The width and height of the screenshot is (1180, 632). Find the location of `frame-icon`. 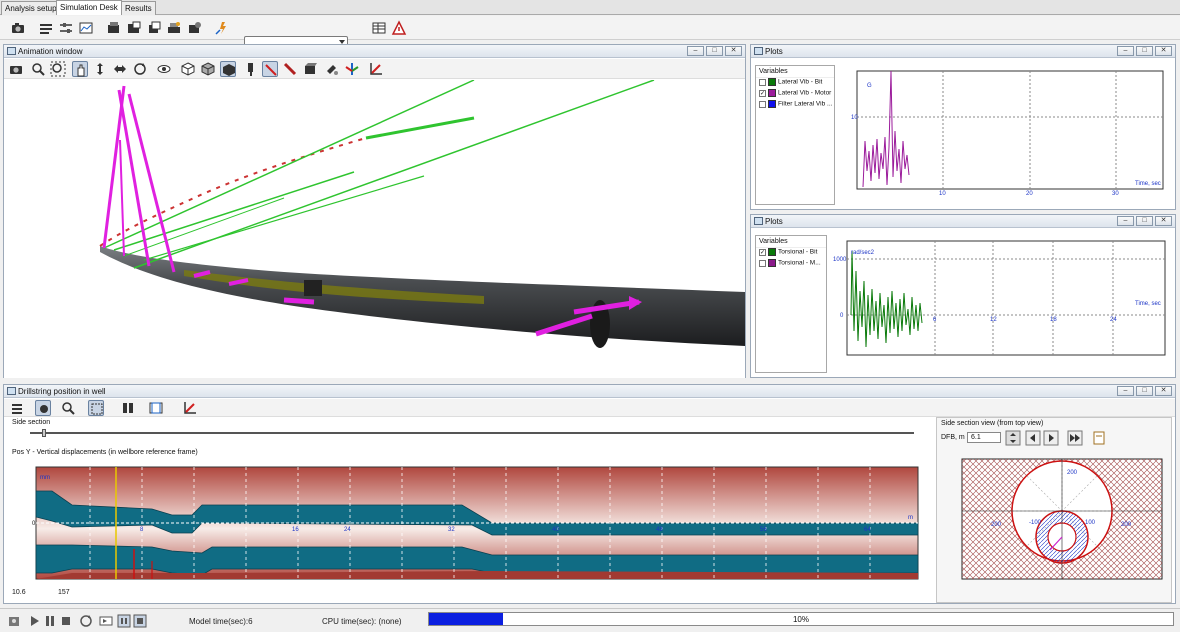

frame-icon is located at coordinates (156, 408).